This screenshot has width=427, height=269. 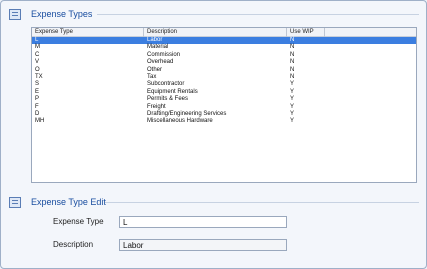 What do you see at coordinates (172, 91) in the screenshot?
I see `cell-description: Equipment Rentals` at bounding box center [172, 91].